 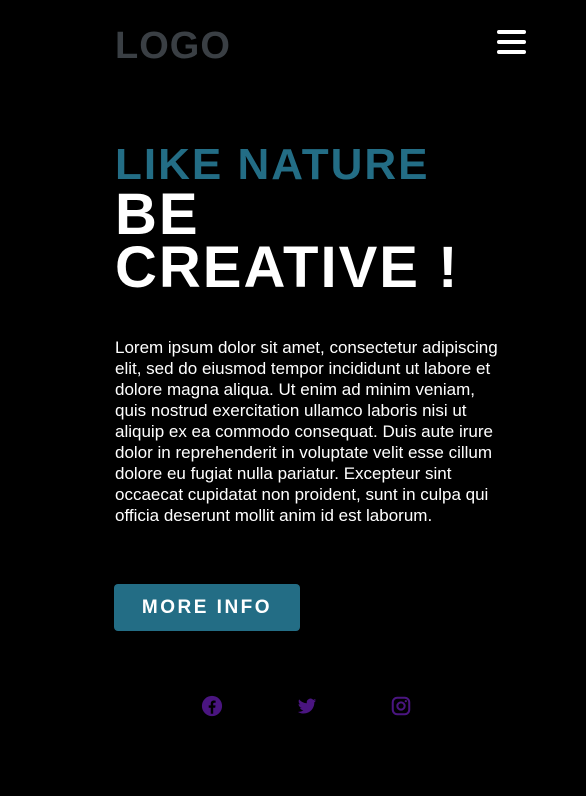 What do you see at coordinates (287, 267) in the screenshot?
I see `headline-line-2: CREATIVE !` at bounding box center [287, 267].